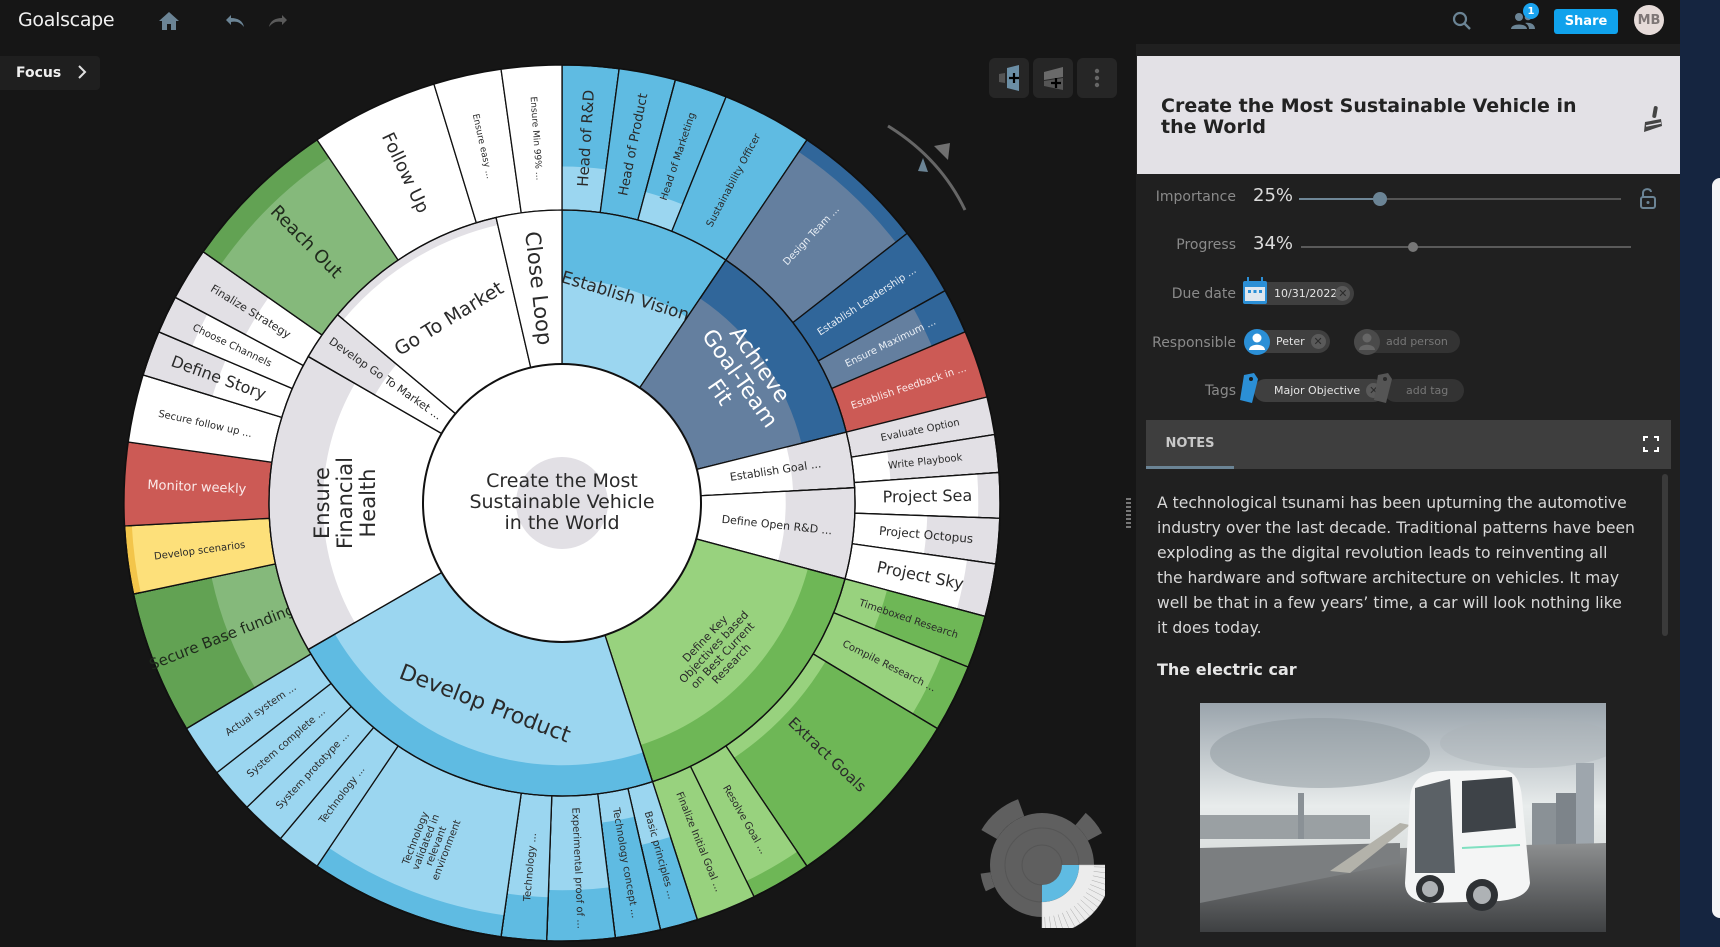  Describe the element at coordinates (1227, 669) in the screenshot. I see `notes-heading: The electric car` at that location.